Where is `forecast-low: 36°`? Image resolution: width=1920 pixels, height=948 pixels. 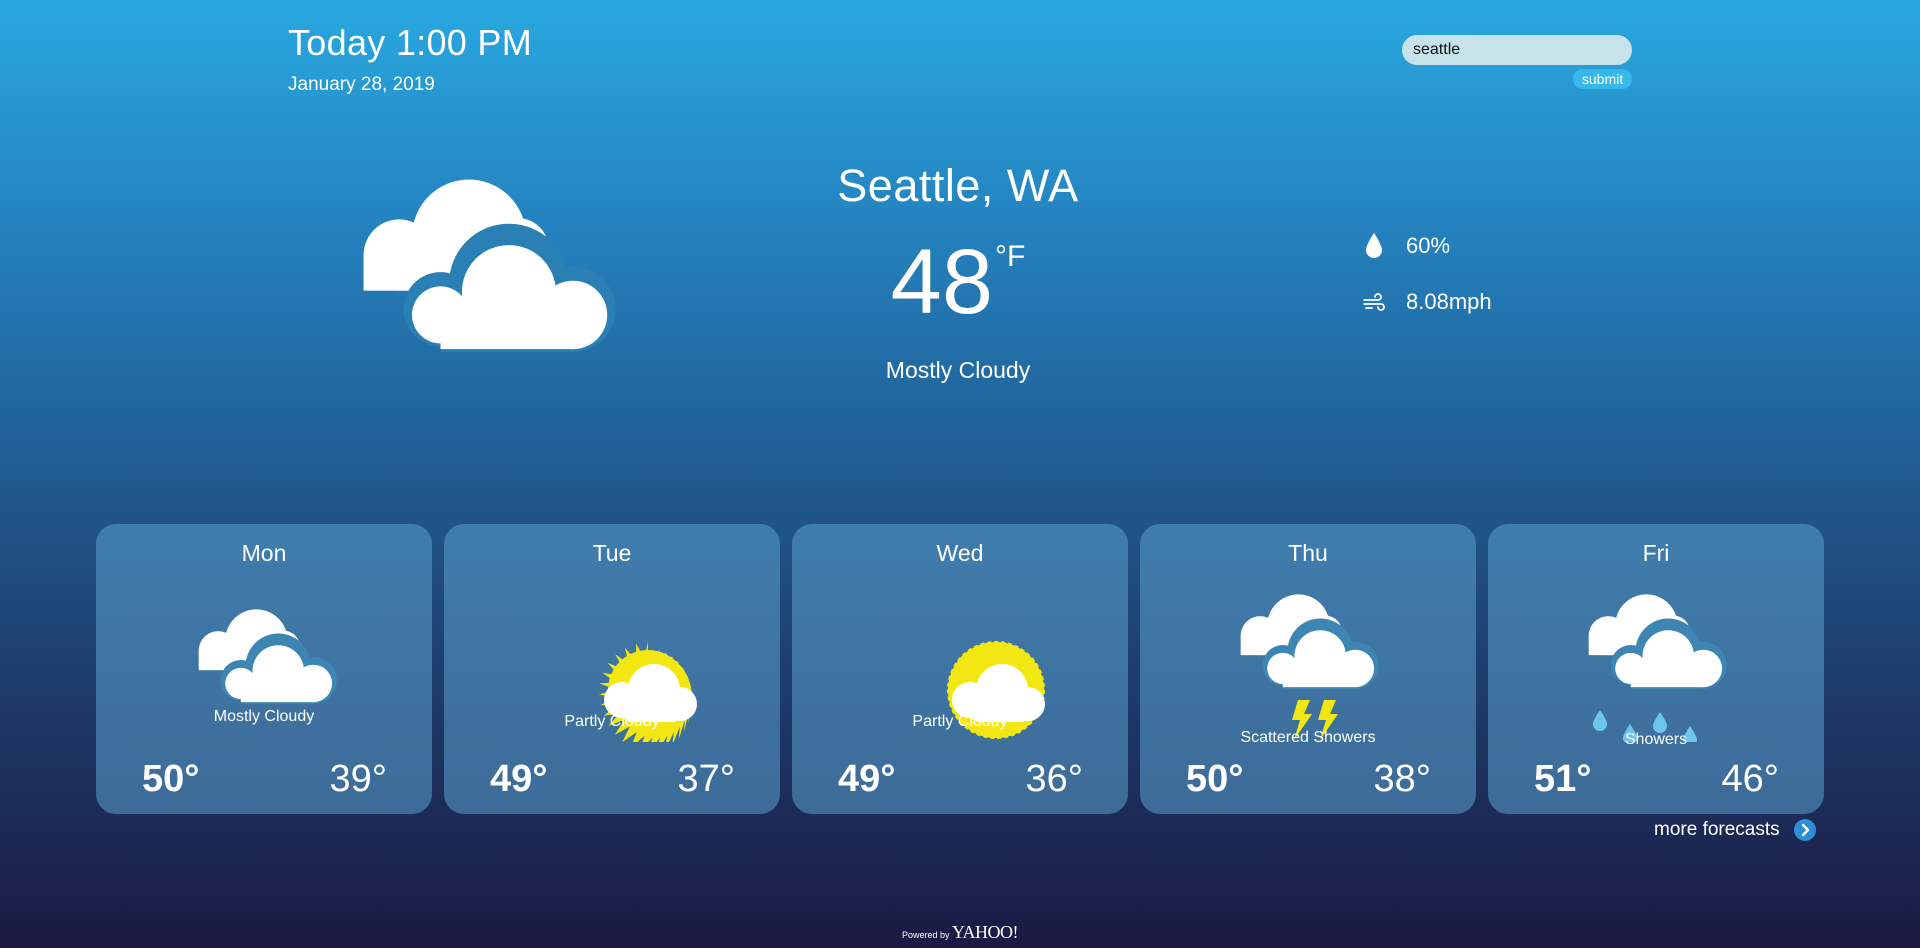
forecast-low: 36° is located at coordinates (1054, 779).